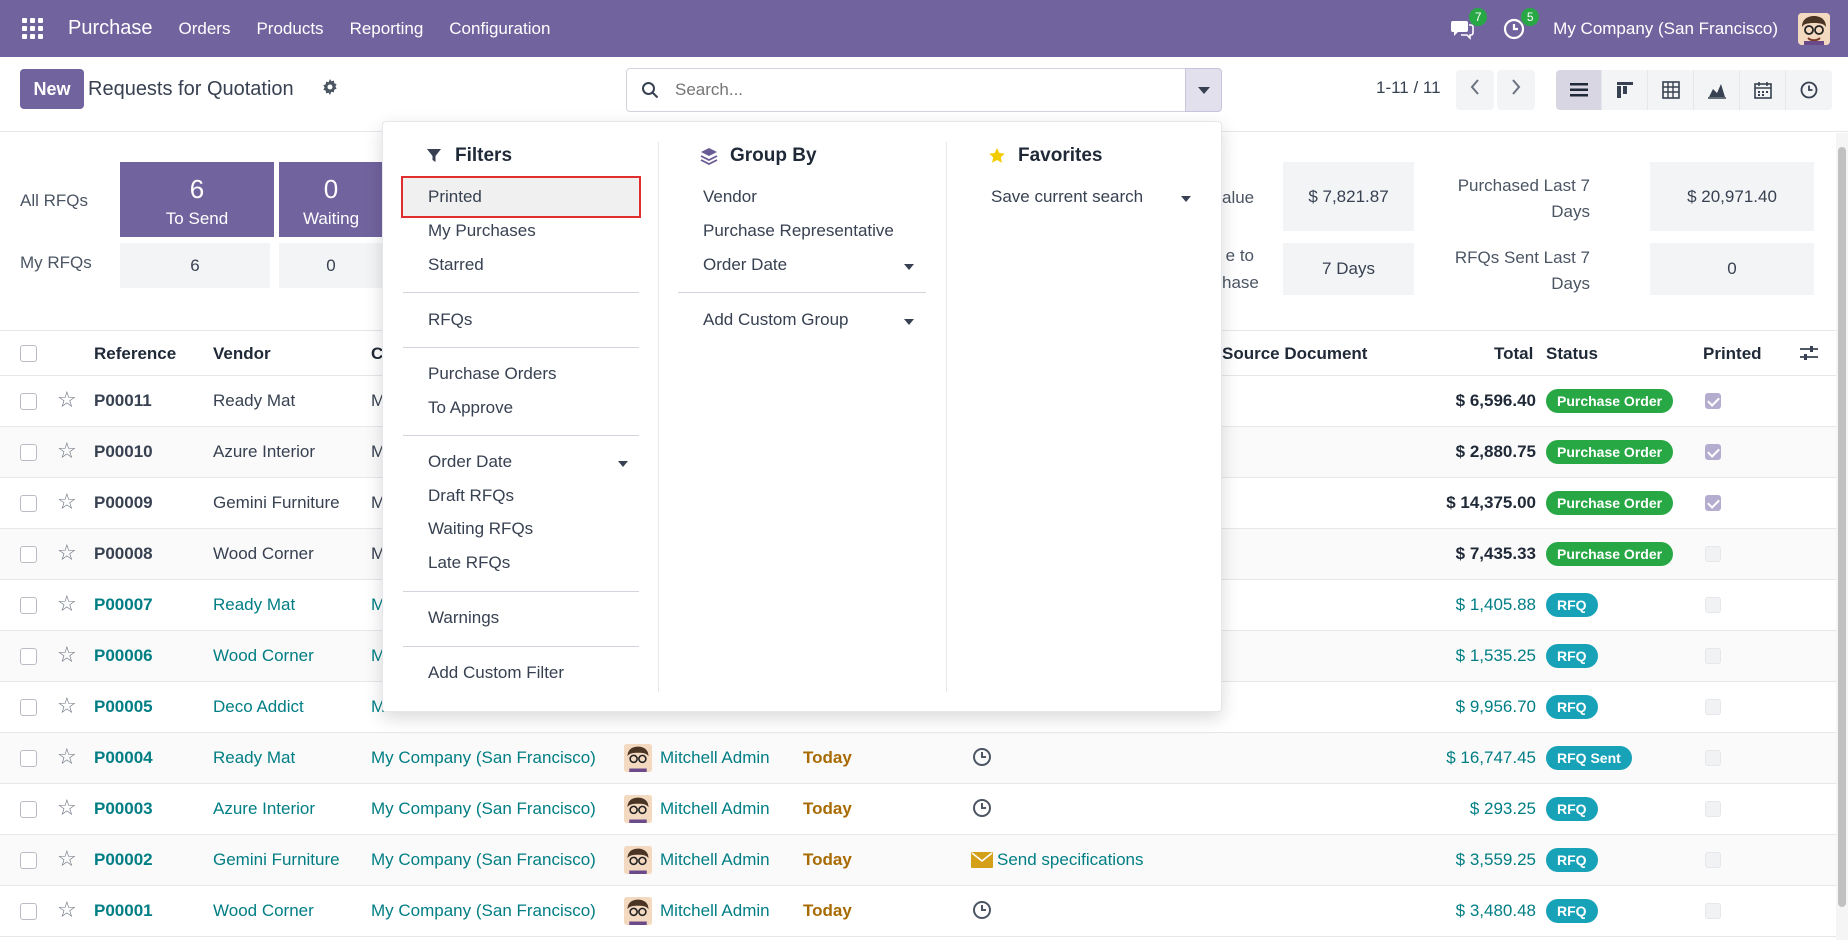  What do you see at coordinates (123, 809) in the screenshot?
I see `row-reference: P00003` at bounding box center [123, 809].